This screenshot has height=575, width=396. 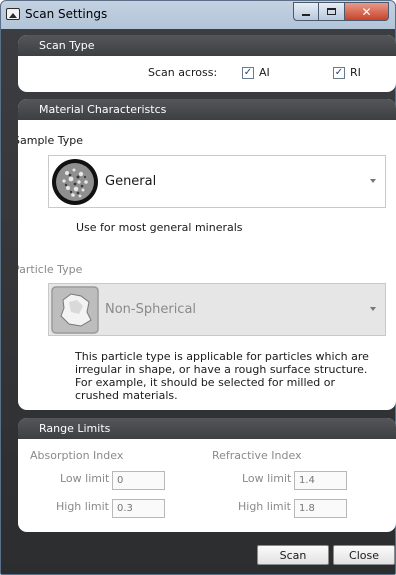 I want to click on maximize-button, so click(x=332, y=11).